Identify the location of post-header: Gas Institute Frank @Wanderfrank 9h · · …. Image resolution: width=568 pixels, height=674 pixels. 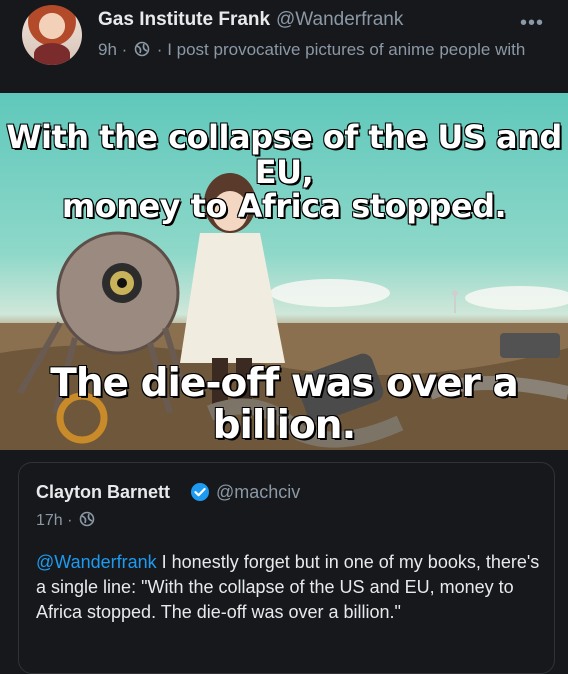
(284, 46).